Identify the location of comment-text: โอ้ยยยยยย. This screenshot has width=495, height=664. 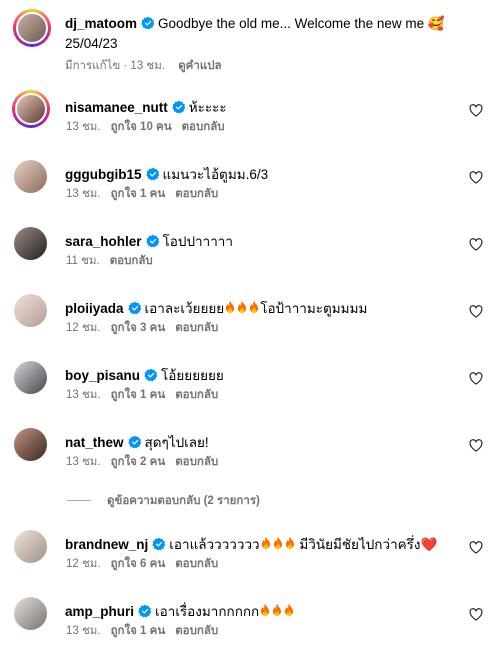
(192, 375).